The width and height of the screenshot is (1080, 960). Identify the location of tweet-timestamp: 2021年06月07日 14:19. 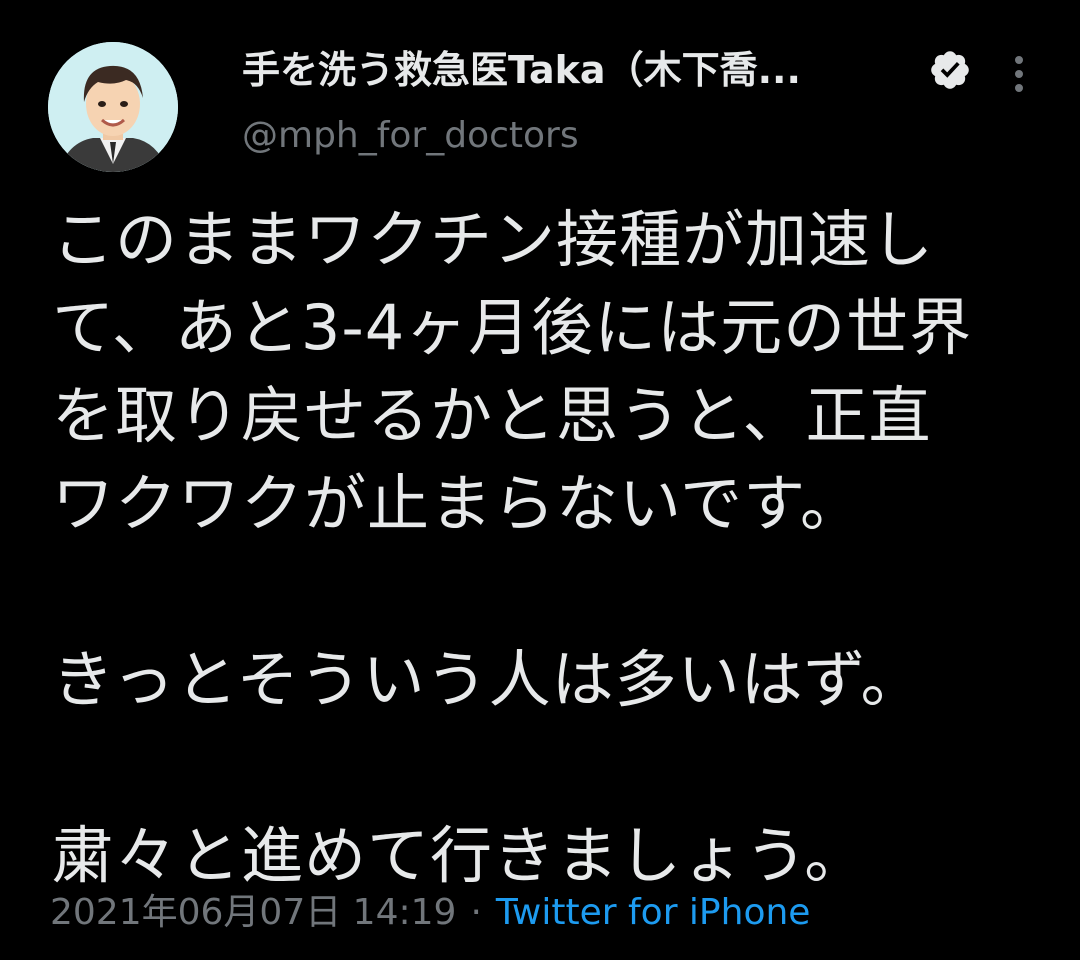
(253, 912).